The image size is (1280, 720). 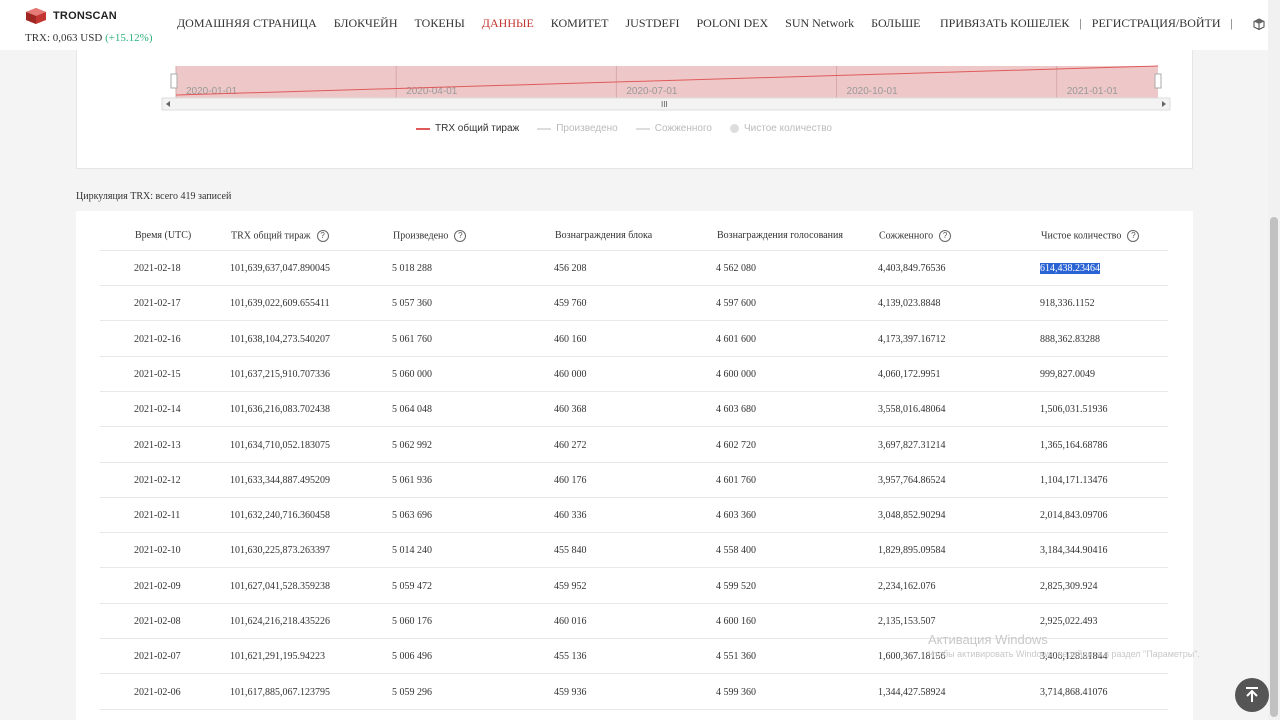 I want to click on cell-value: 456 208, so click(x=570, y=268).